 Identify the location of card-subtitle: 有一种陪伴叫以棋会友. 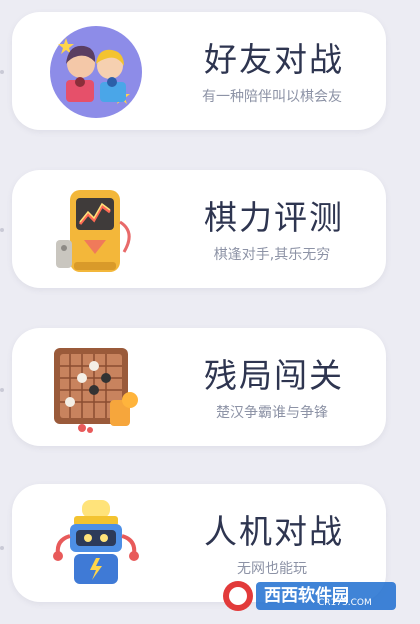
(272, 97).